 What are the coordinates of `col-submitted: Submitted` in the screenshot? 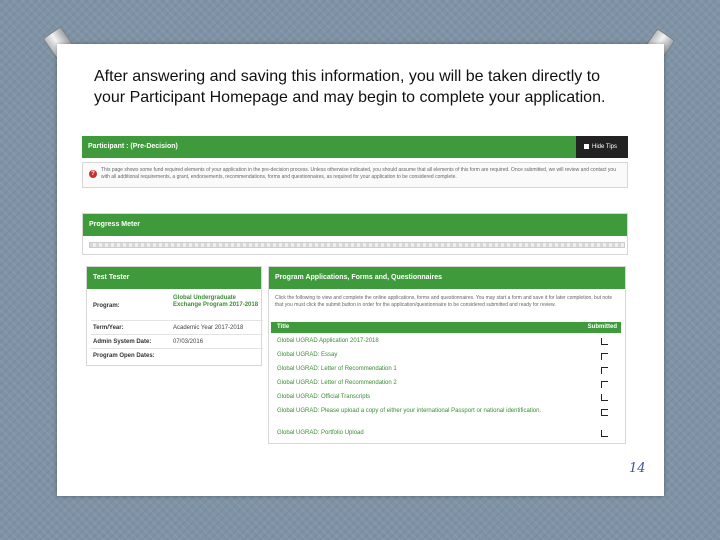 It's located at (602, 327).